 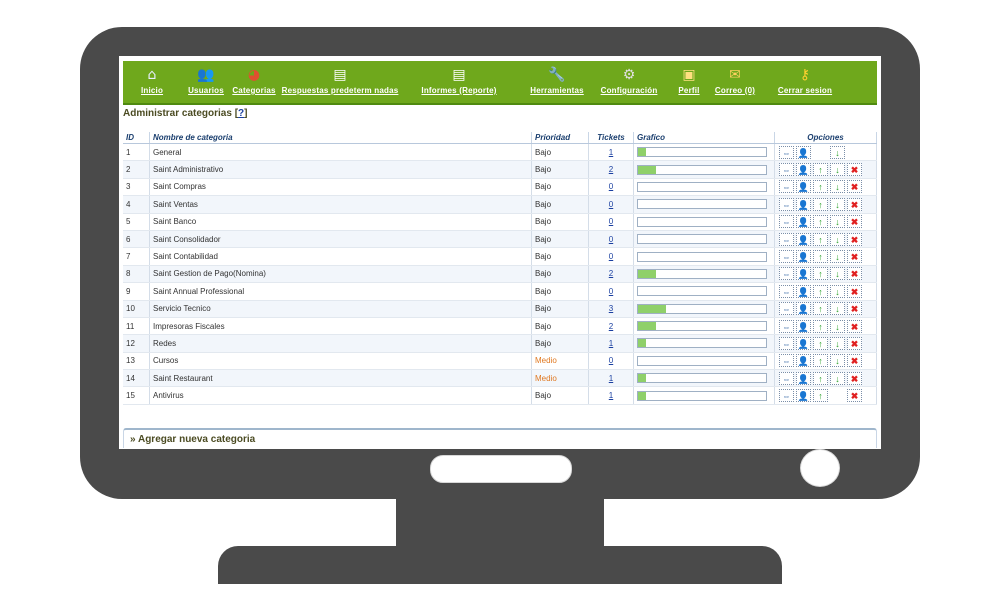 I want to click on nav-item-4: ▤ Informes (Reporte), so click(x=458, y=82).